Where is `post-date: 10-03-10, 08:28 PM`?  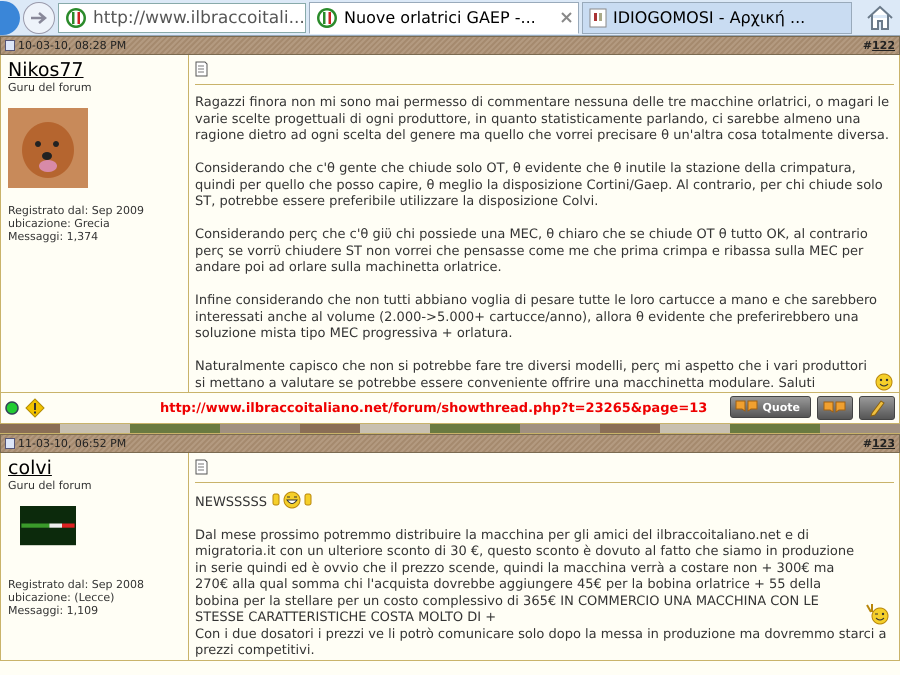
post-date: 10-03-10, 08:28 PM is located at coordinates (72, 45).